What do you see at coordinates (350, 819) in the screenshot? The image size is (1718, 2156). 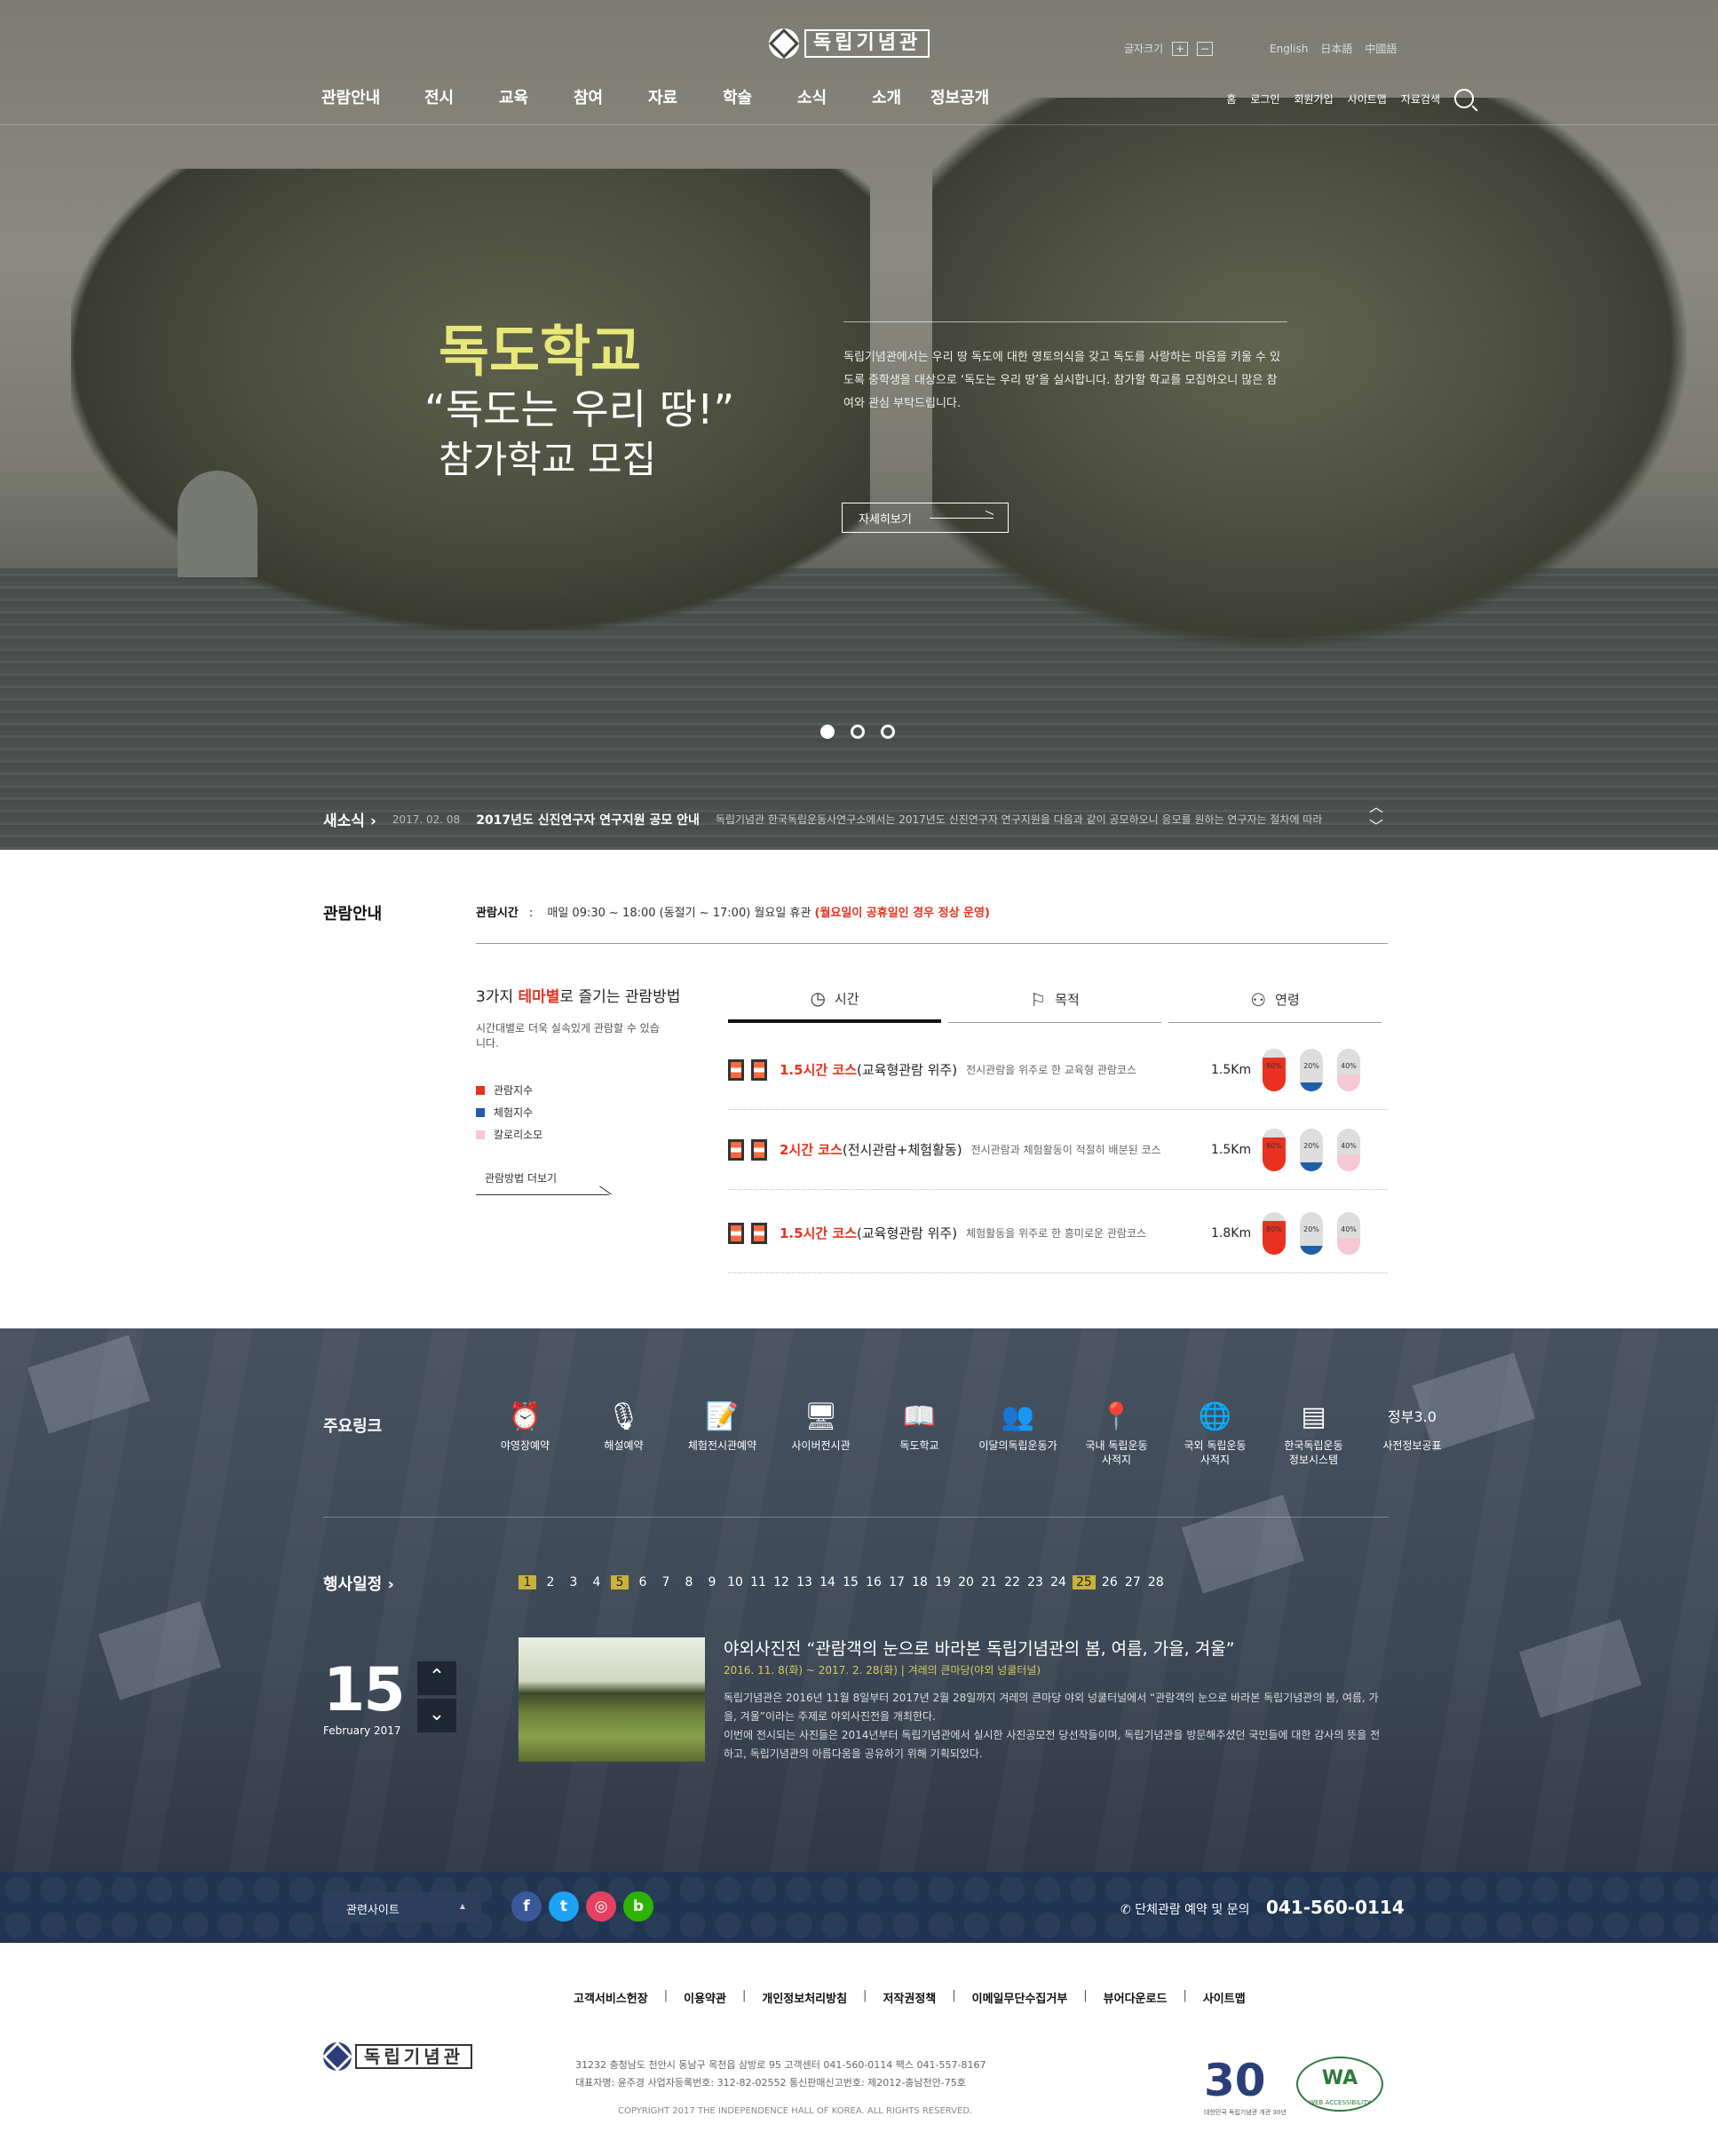 I see `news-label: 새소식 ›` at bounding box center [350, 819].